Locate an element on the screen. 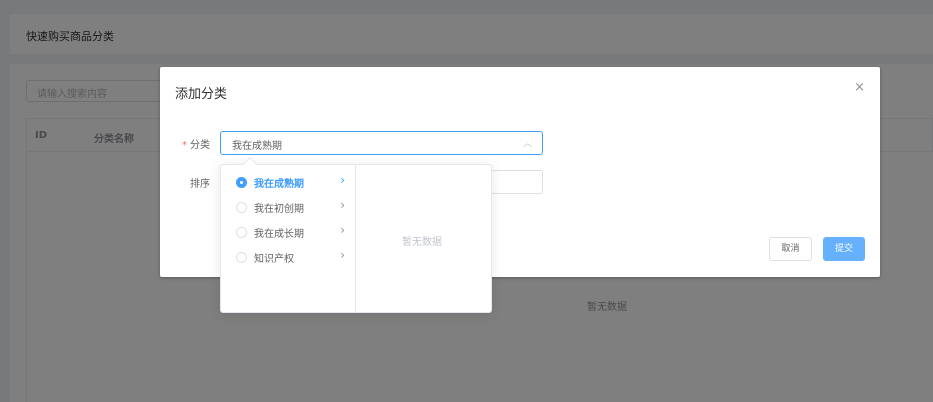 Image resolution: width=933 pixels, height=402 pixels. category-cascader-dropdown: 我在成熟期 › 我在初创期 › 我在成长期 › 知识产权 › 暂无数据 is located at coordinates (356, 234).